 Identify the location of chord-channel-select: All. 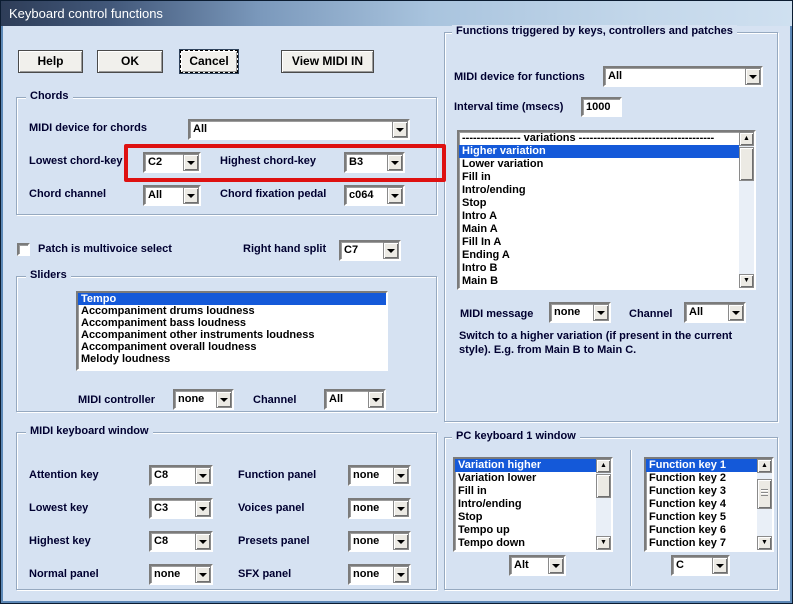
(172, 195).